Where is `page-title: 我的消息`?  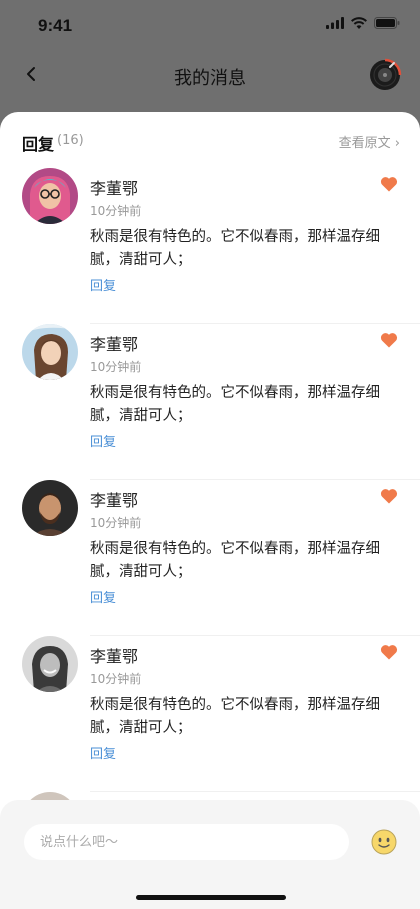
page-title: 我的消息 is located at coordinates (210, 78).